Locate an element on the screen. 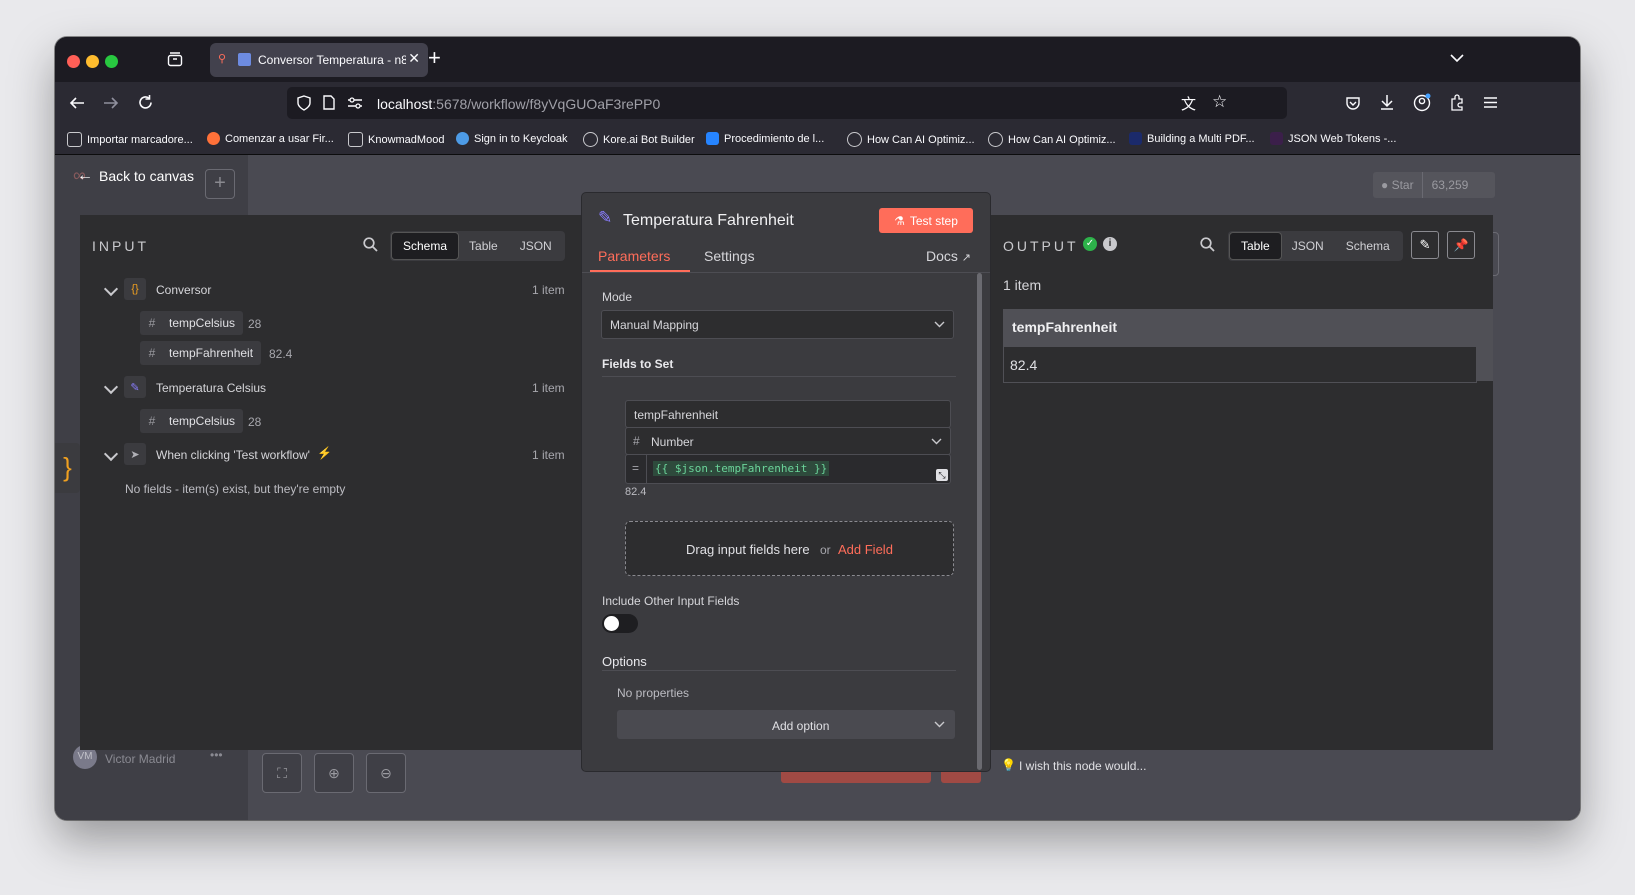  arrow-left-icon: ← is located at coordinates (85, 175).